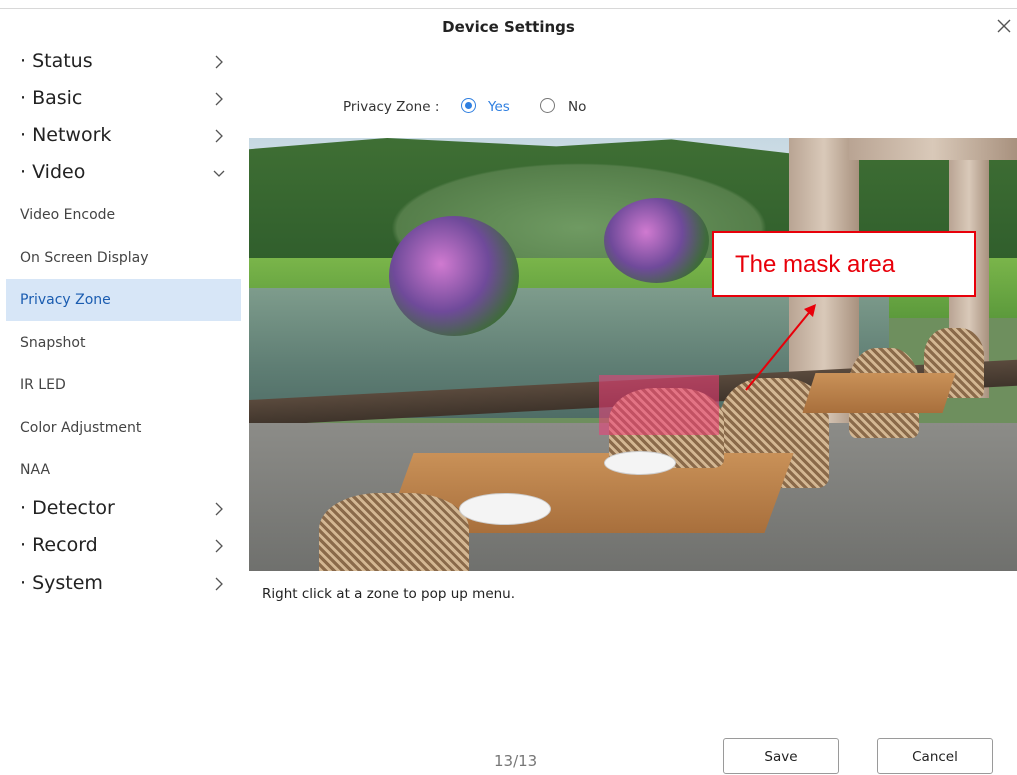  I want to click on sidebar-item-label: · Basic, so click(51, 98).